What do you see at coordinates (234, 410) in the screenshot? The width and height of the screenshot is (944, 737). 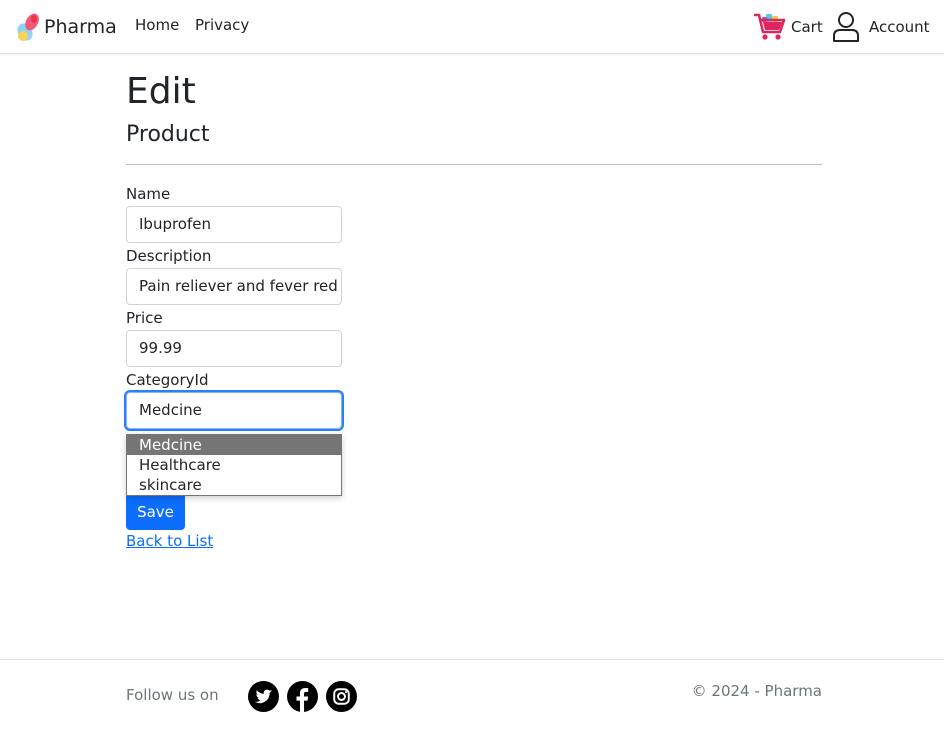 I see `category-select: Medcine` at bounding box center [234, 410].